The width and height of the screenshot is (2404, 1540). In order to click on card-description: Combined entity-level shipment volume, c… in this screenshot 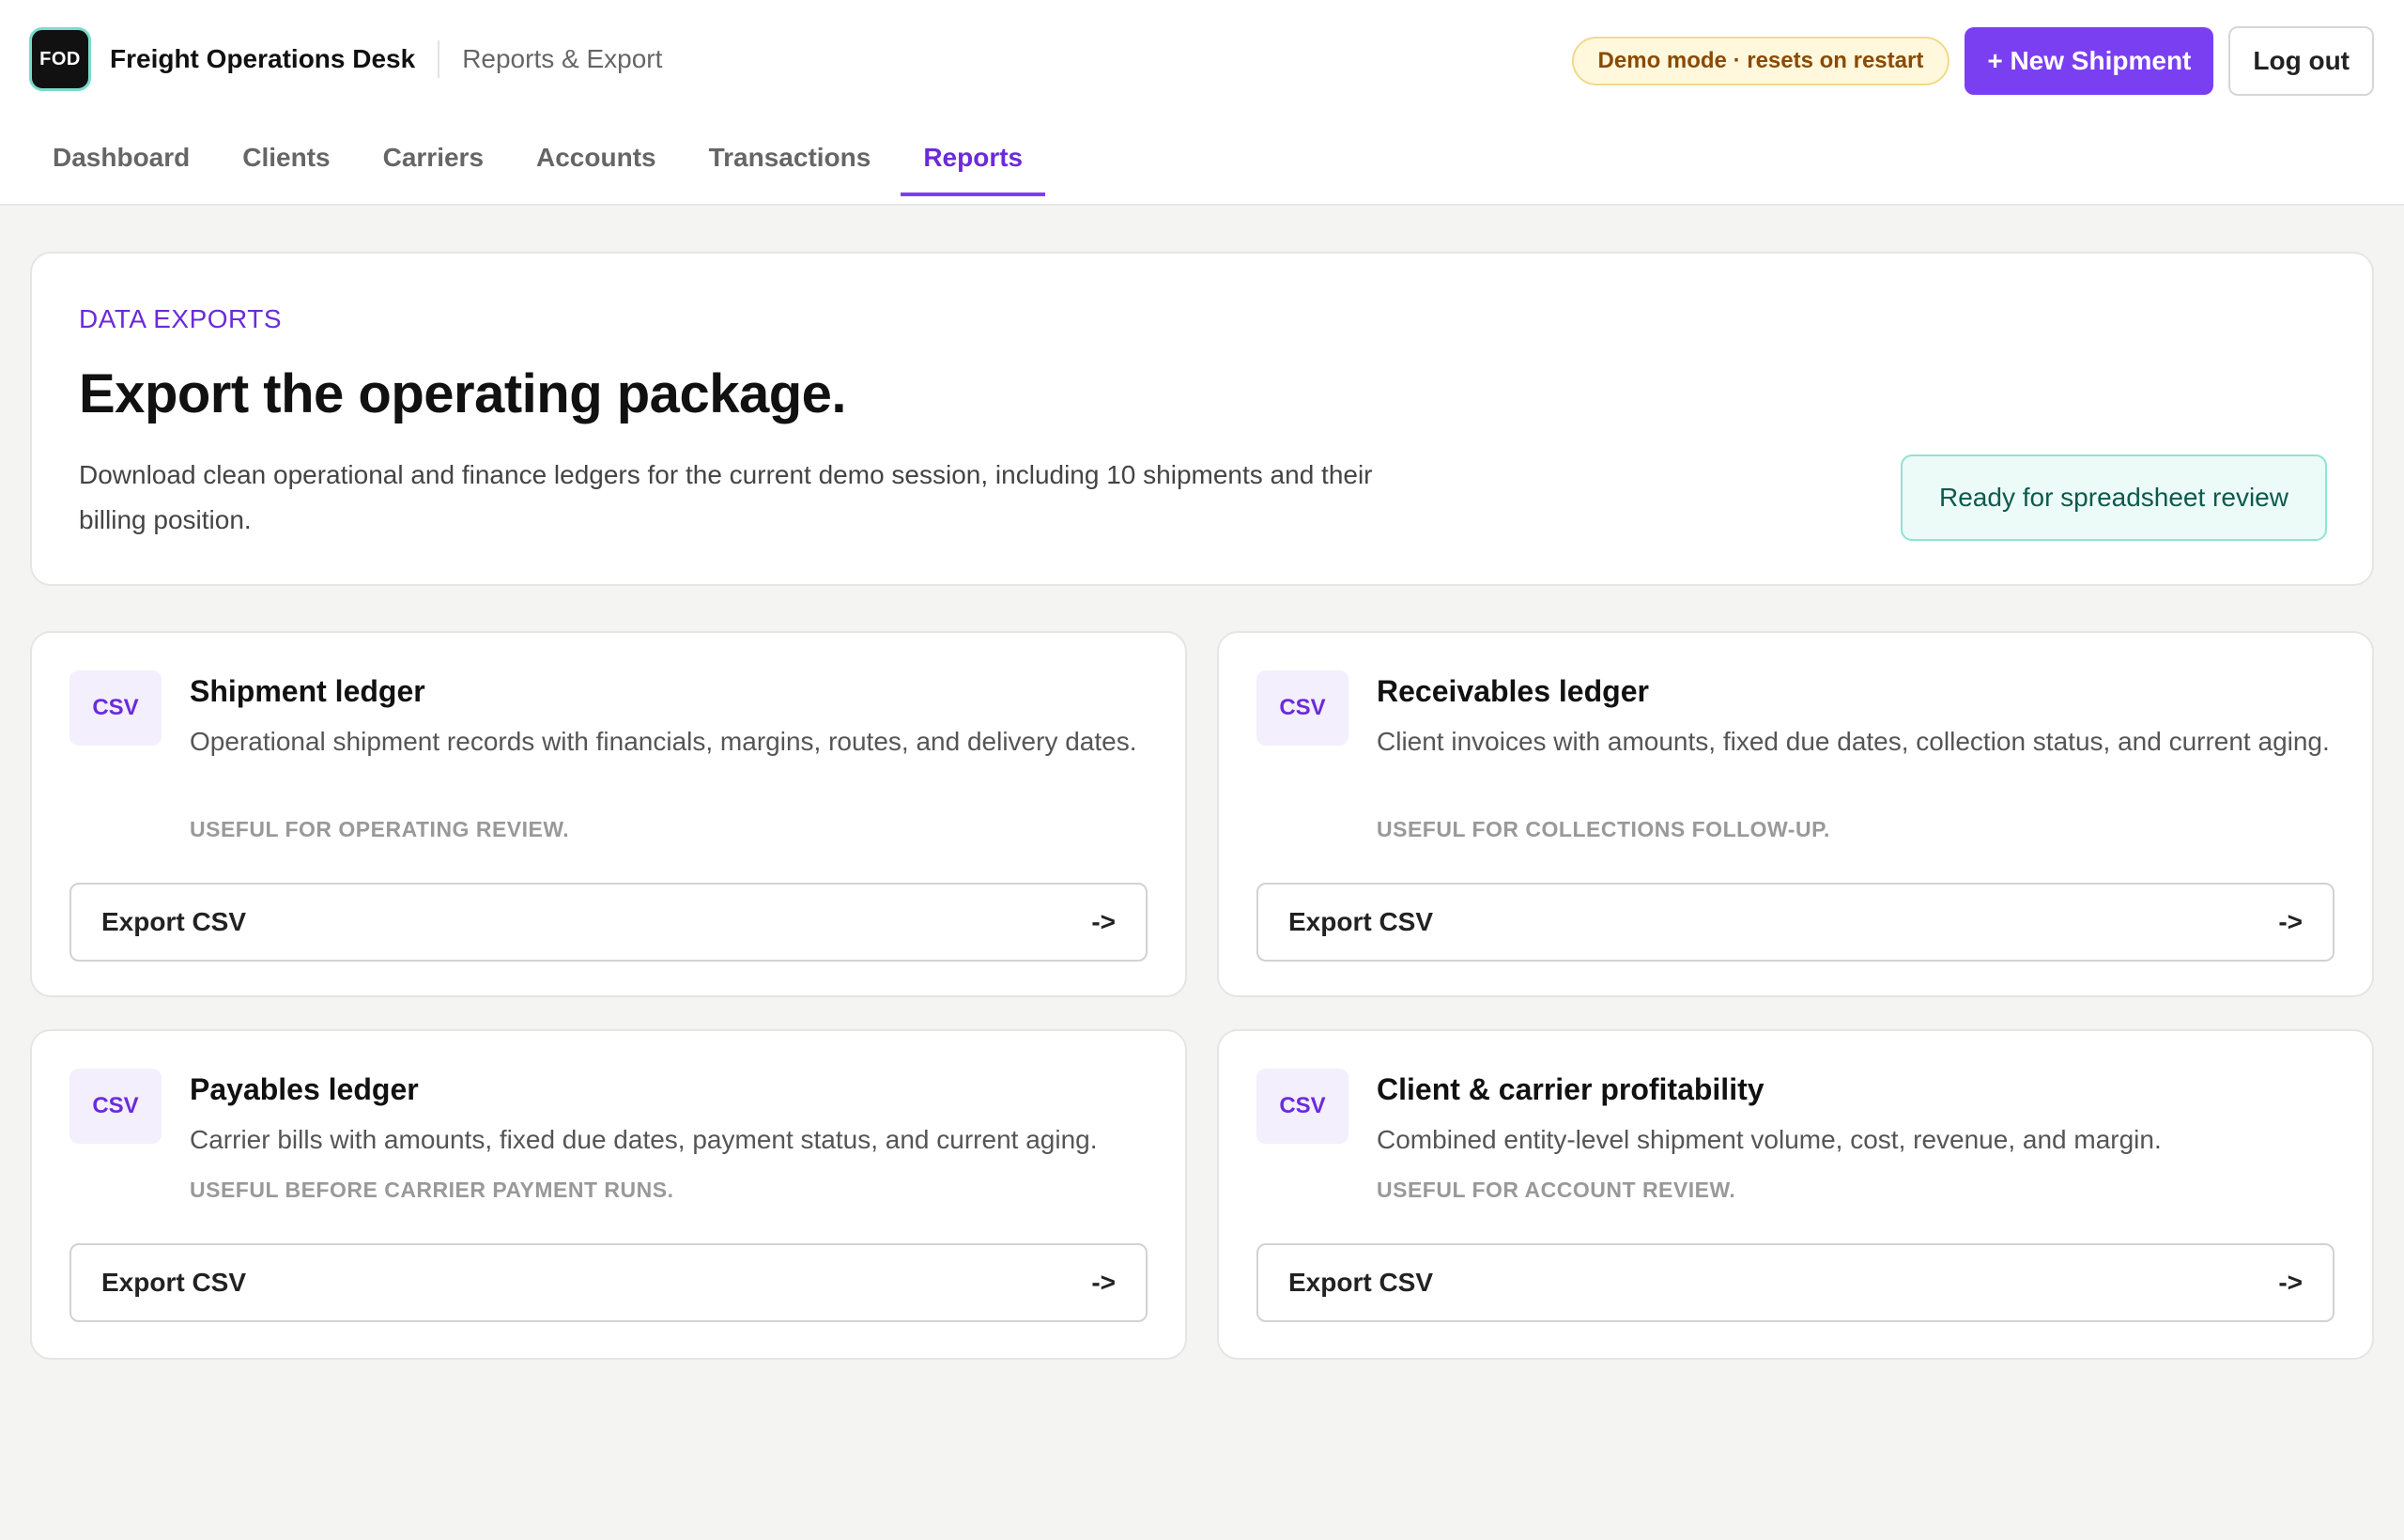, I will do `click(1769, 1139)`.